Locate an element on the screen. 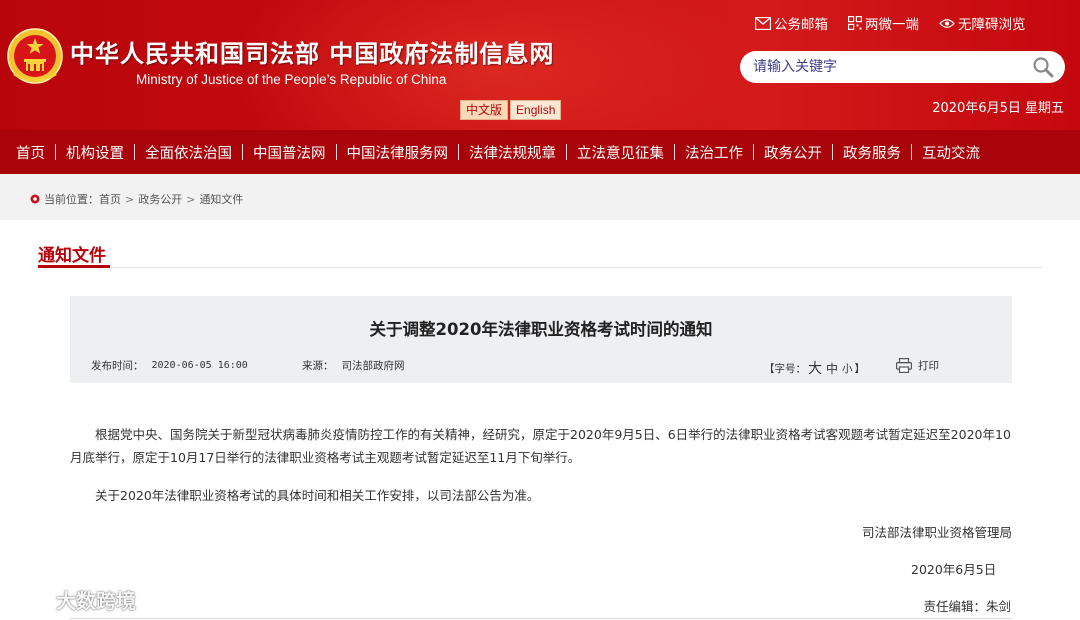 The image size is (1080, 620). article-bottom-rule is located at coordinates (541, 618).